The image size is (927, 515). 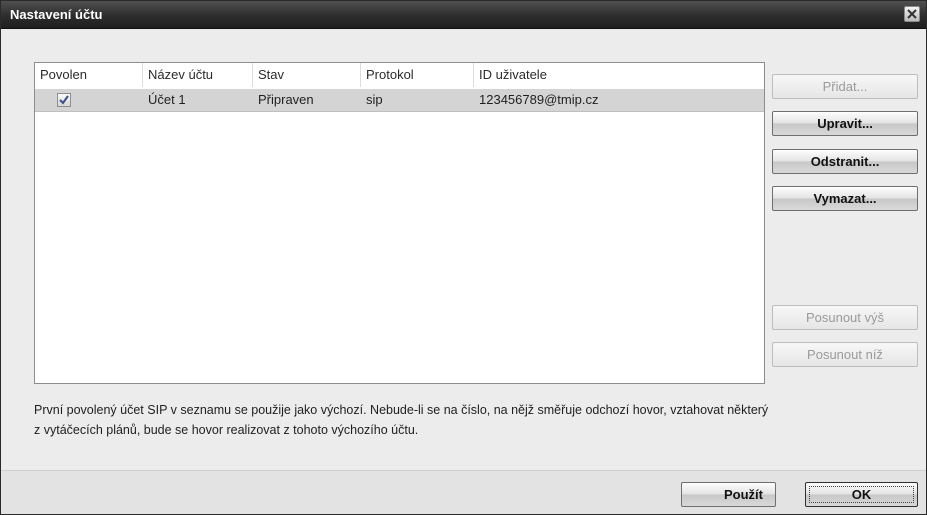 What do you see at coordinates (619, 75) in the screenshot?
I see `column-header-user-id: ID uživatele` at bounding box center [619, 75].